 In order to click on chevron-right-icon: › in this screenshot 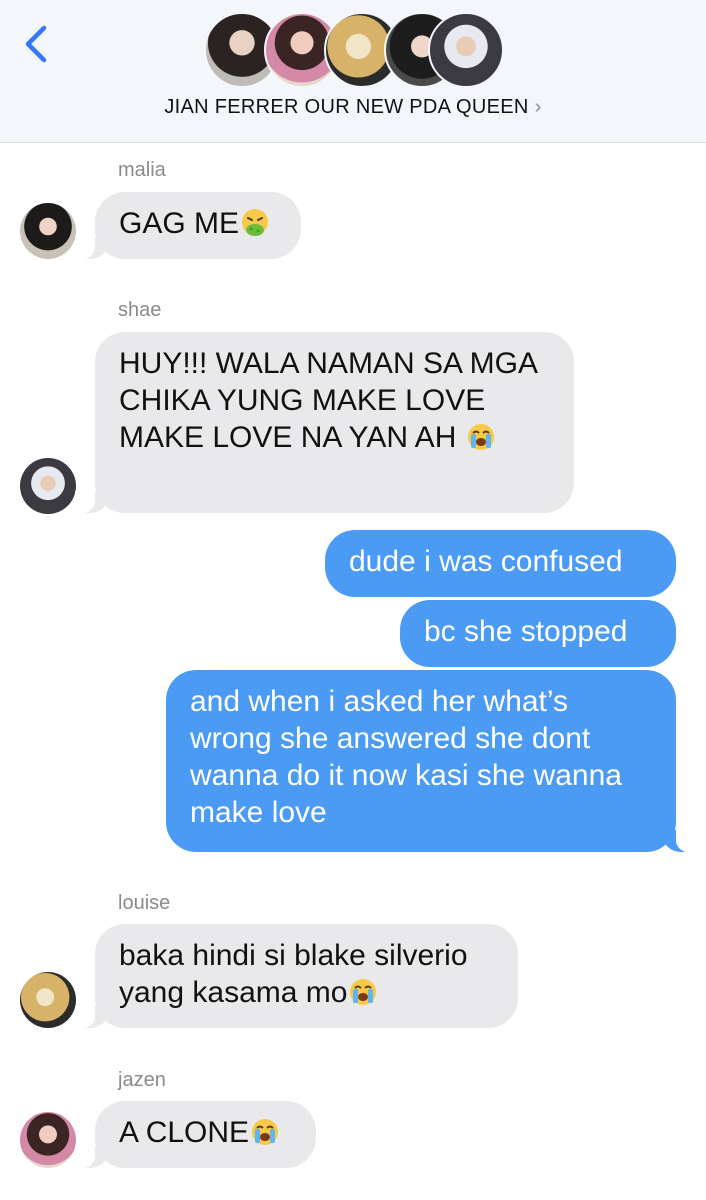, I will do `click(538, 107)`.